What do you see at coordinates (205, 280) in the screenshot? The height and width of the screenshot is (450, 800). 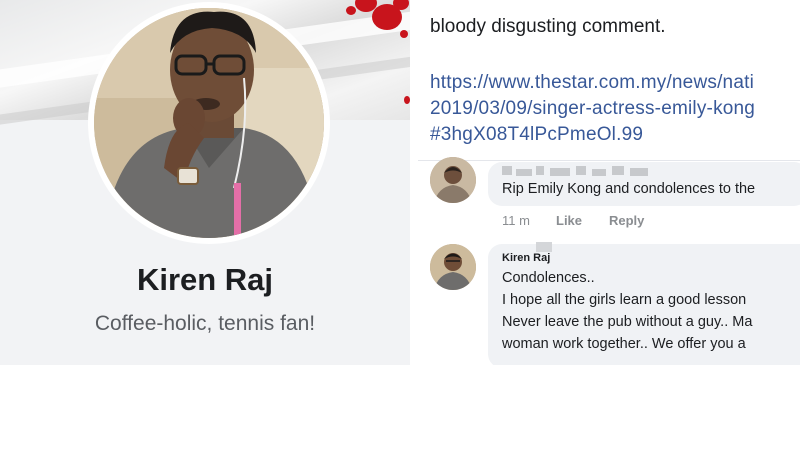 I see `profile-name: Kiren Raj` at bounding box center [205, 280].